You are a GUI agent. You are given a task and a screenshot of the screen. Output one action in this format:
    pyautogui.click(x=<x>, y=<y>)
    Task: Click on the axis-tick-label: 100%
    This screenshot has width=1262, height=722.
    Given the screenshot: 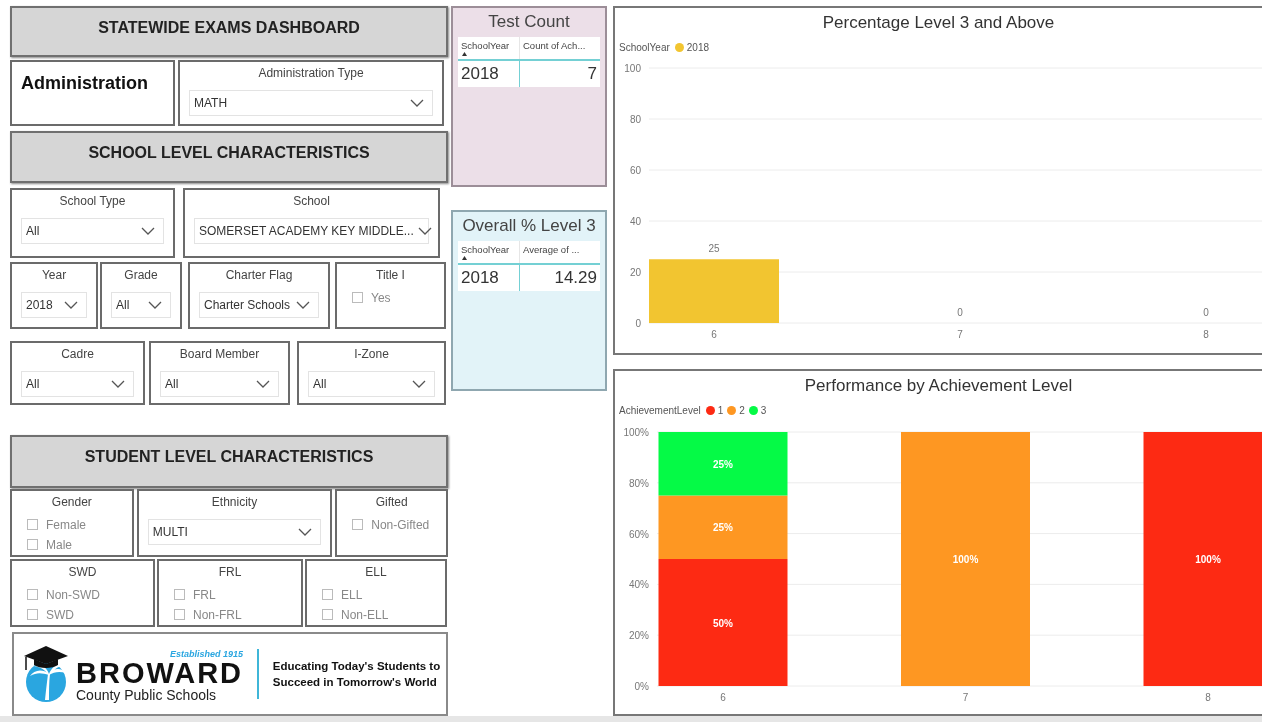 What is the action you would take?
    pyautogui.click(x=636, y=432)
    